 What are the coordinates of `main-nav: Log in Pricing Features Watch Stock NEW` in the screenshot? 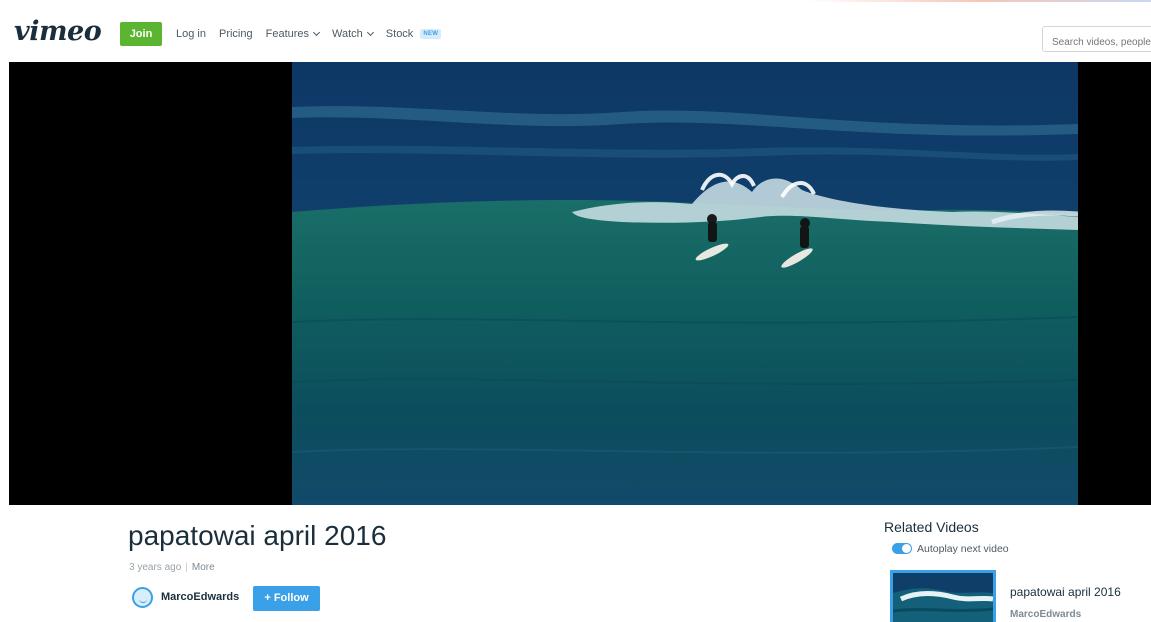 It's located at (315, 34).